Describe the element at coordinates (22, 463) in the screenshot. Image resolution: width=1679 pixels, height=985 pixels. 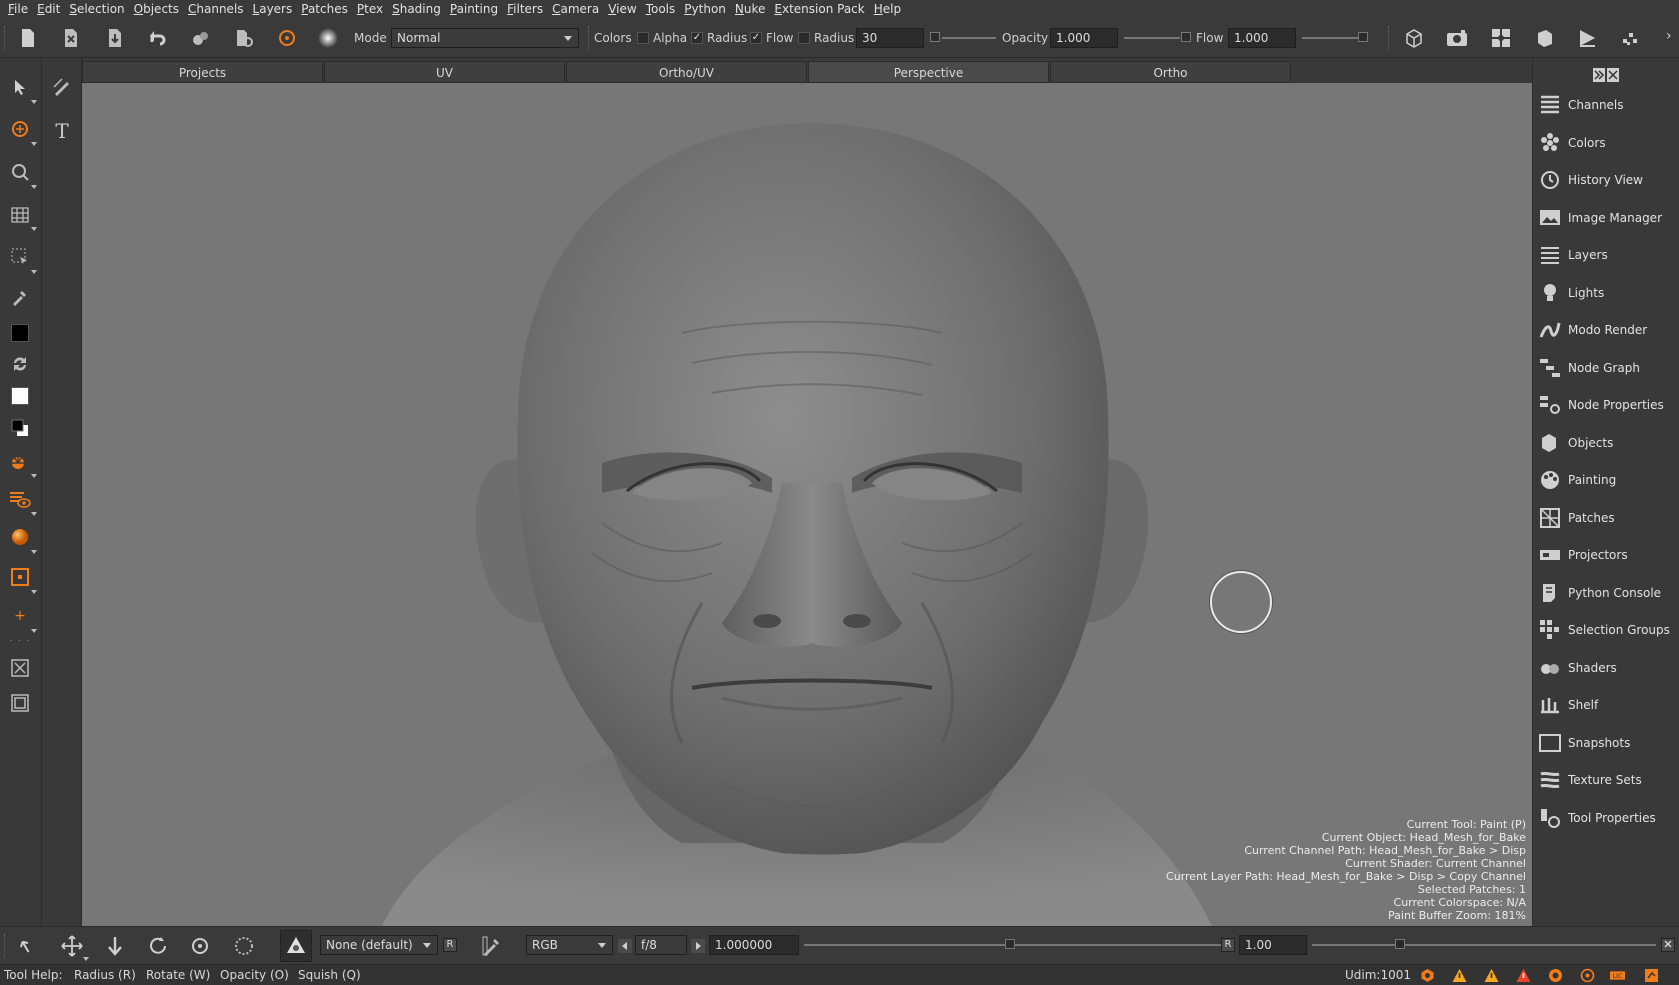
I see `flood-fill-icon` at that location.